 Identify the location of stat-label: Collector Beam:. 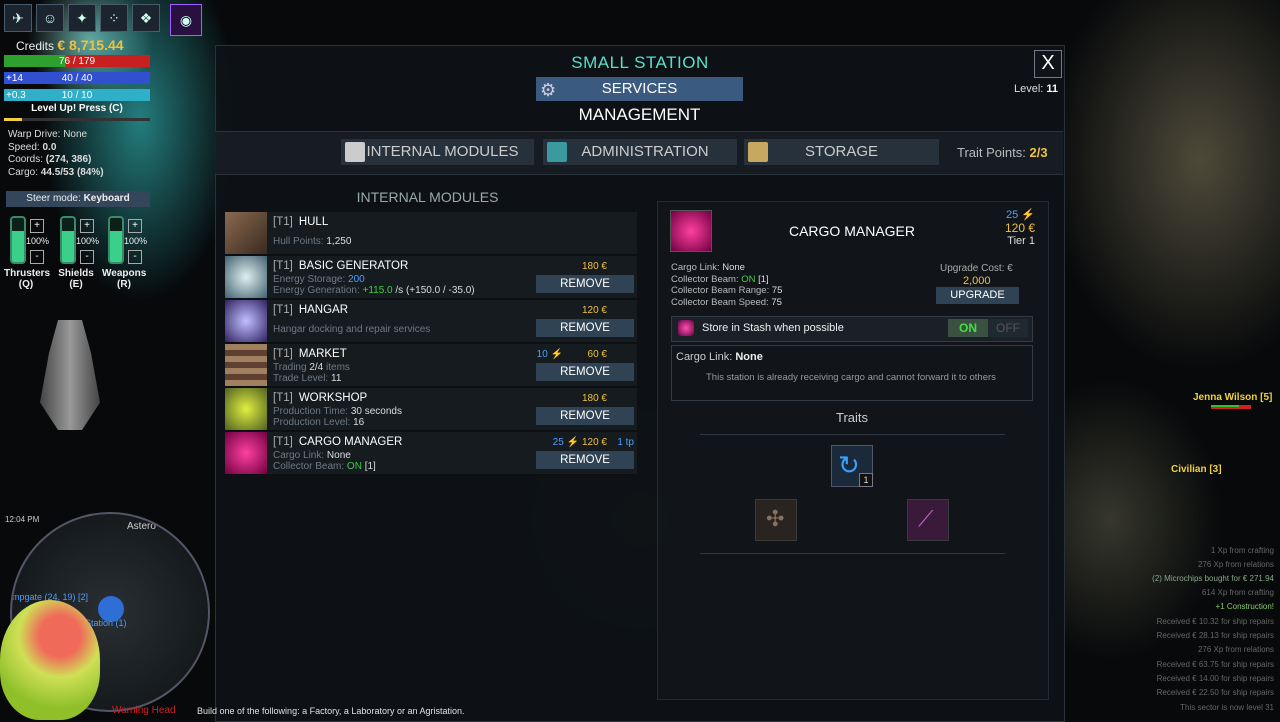
(705, 279).